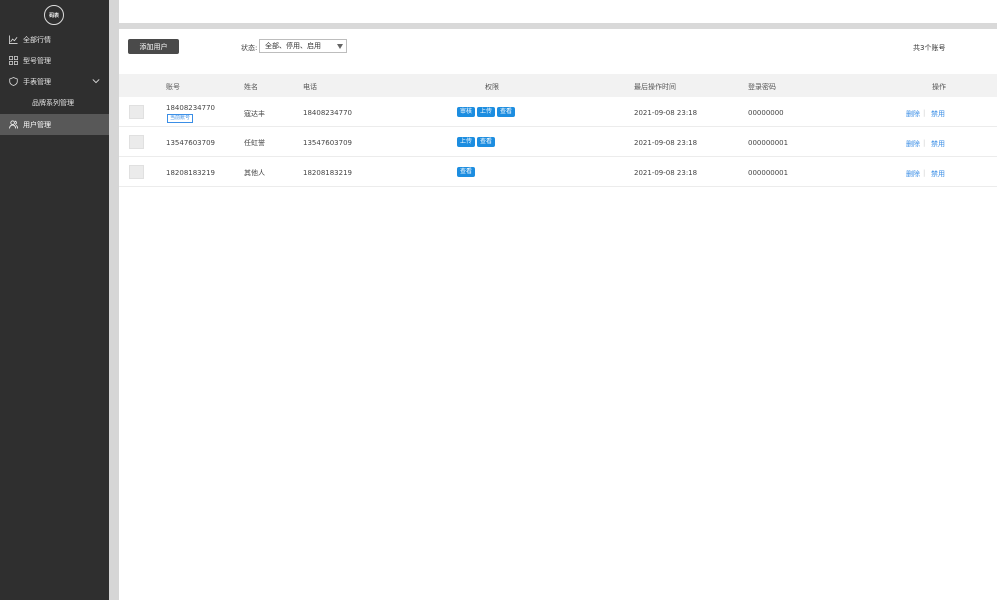  Describe the element at coordinates (327, 173) in the screenshot. I see `cell-phone: 18208183219` at that location.